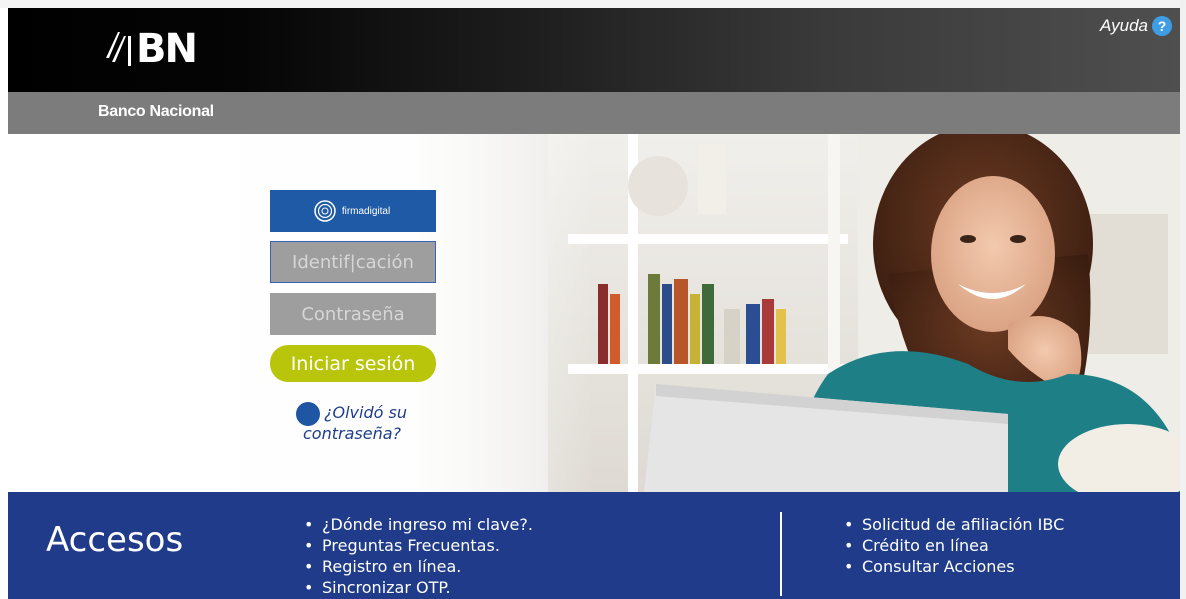 The image size is (1186, 599). What do you see at coordinates (952, 524) in the screenshot?
I see `access-link-ibc-affiliation: Solicitud de afiliación IBC` at bounding box center [952, 524].